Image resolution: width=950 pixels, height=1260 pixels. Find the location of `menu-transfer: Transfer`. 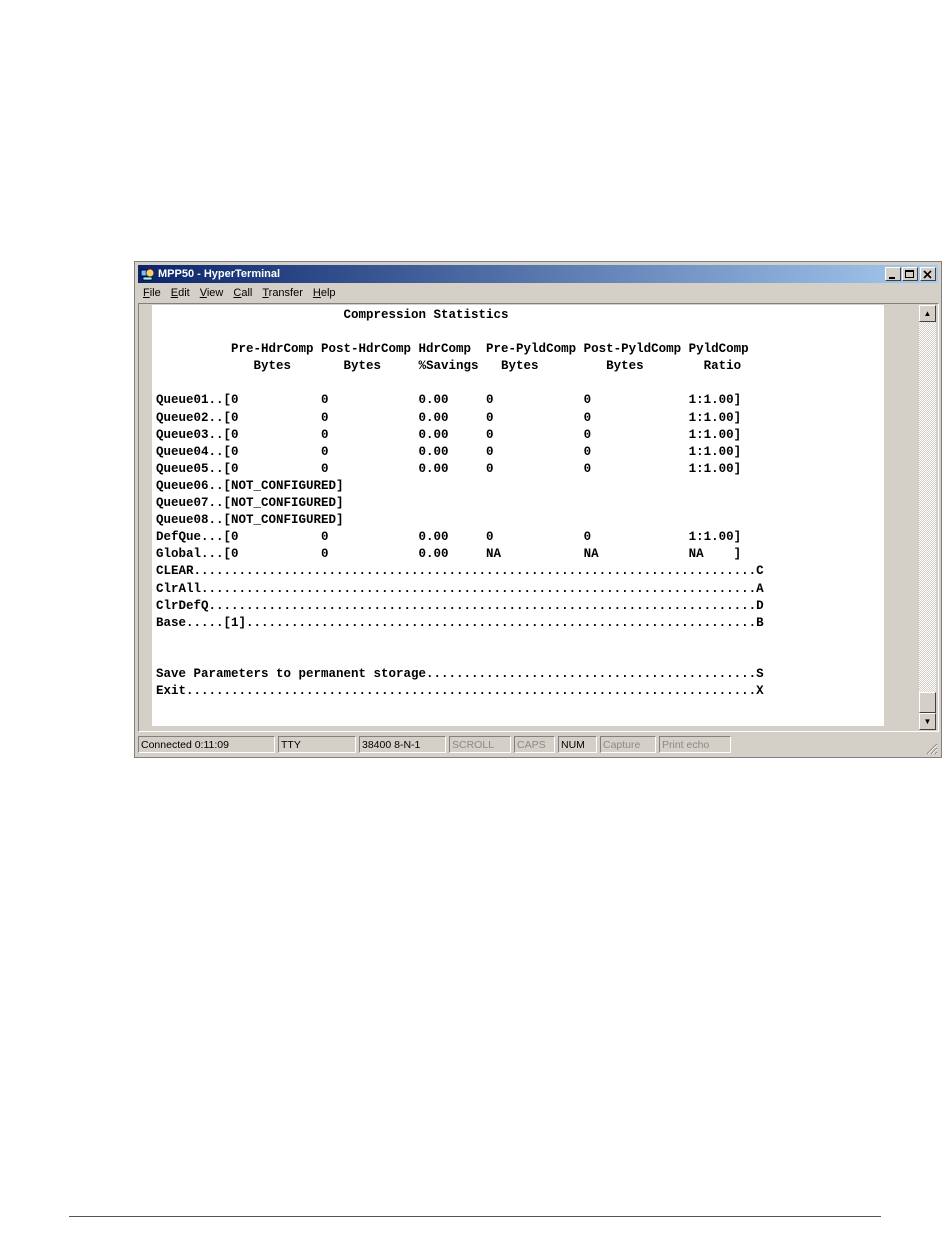

menu-transfer: Transfer is located at coordinates (282, 293).